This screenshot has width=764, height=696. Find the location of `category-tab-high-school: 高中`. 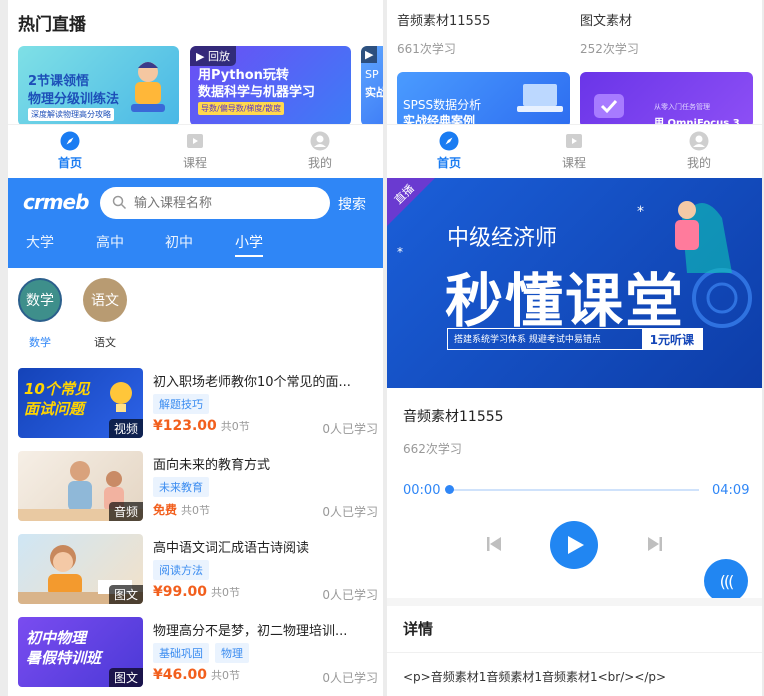

category-tab-high-school: 高中 is located at coordinates (110, 242).